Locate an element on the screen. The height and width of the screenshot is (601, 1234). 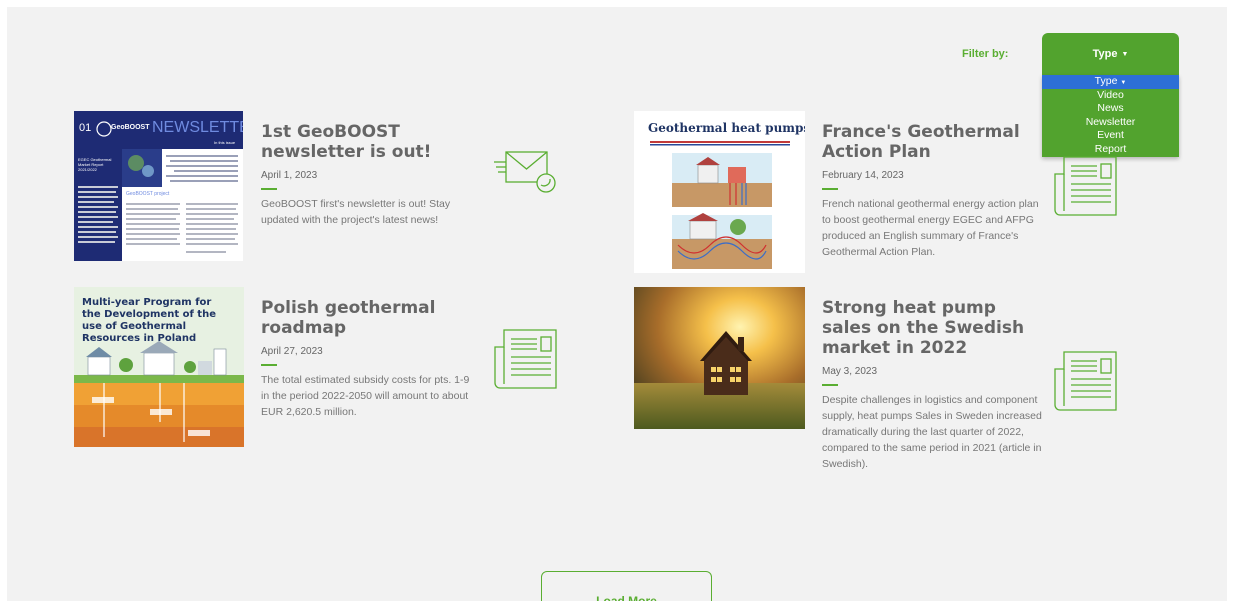
geothermal-heat-pumps-thumbnail: Geothermal heat pumps is located at coordinates (719, 192).